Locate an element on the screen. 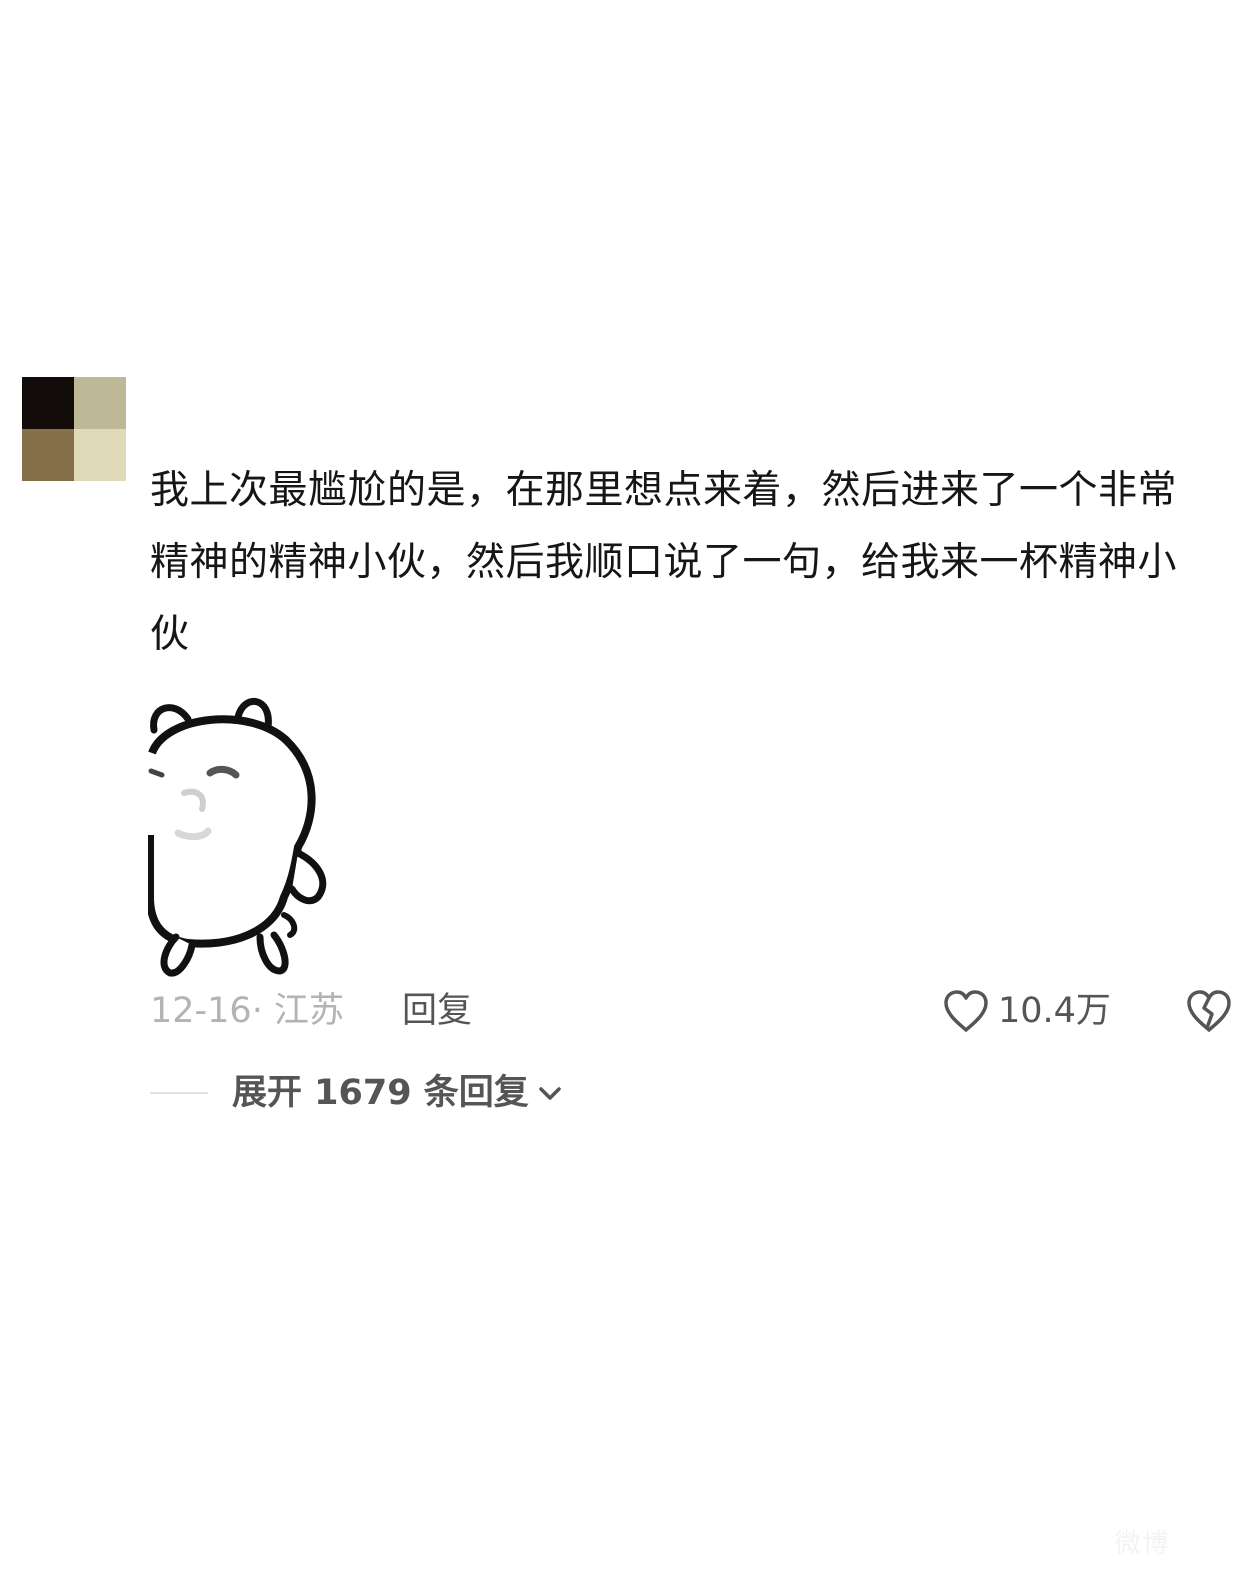 Image resolution: width=1260 pixels, height=1575 pixels. expand-replies-label: 展开 1679 条回复 is located at coordinates (380, 1093).